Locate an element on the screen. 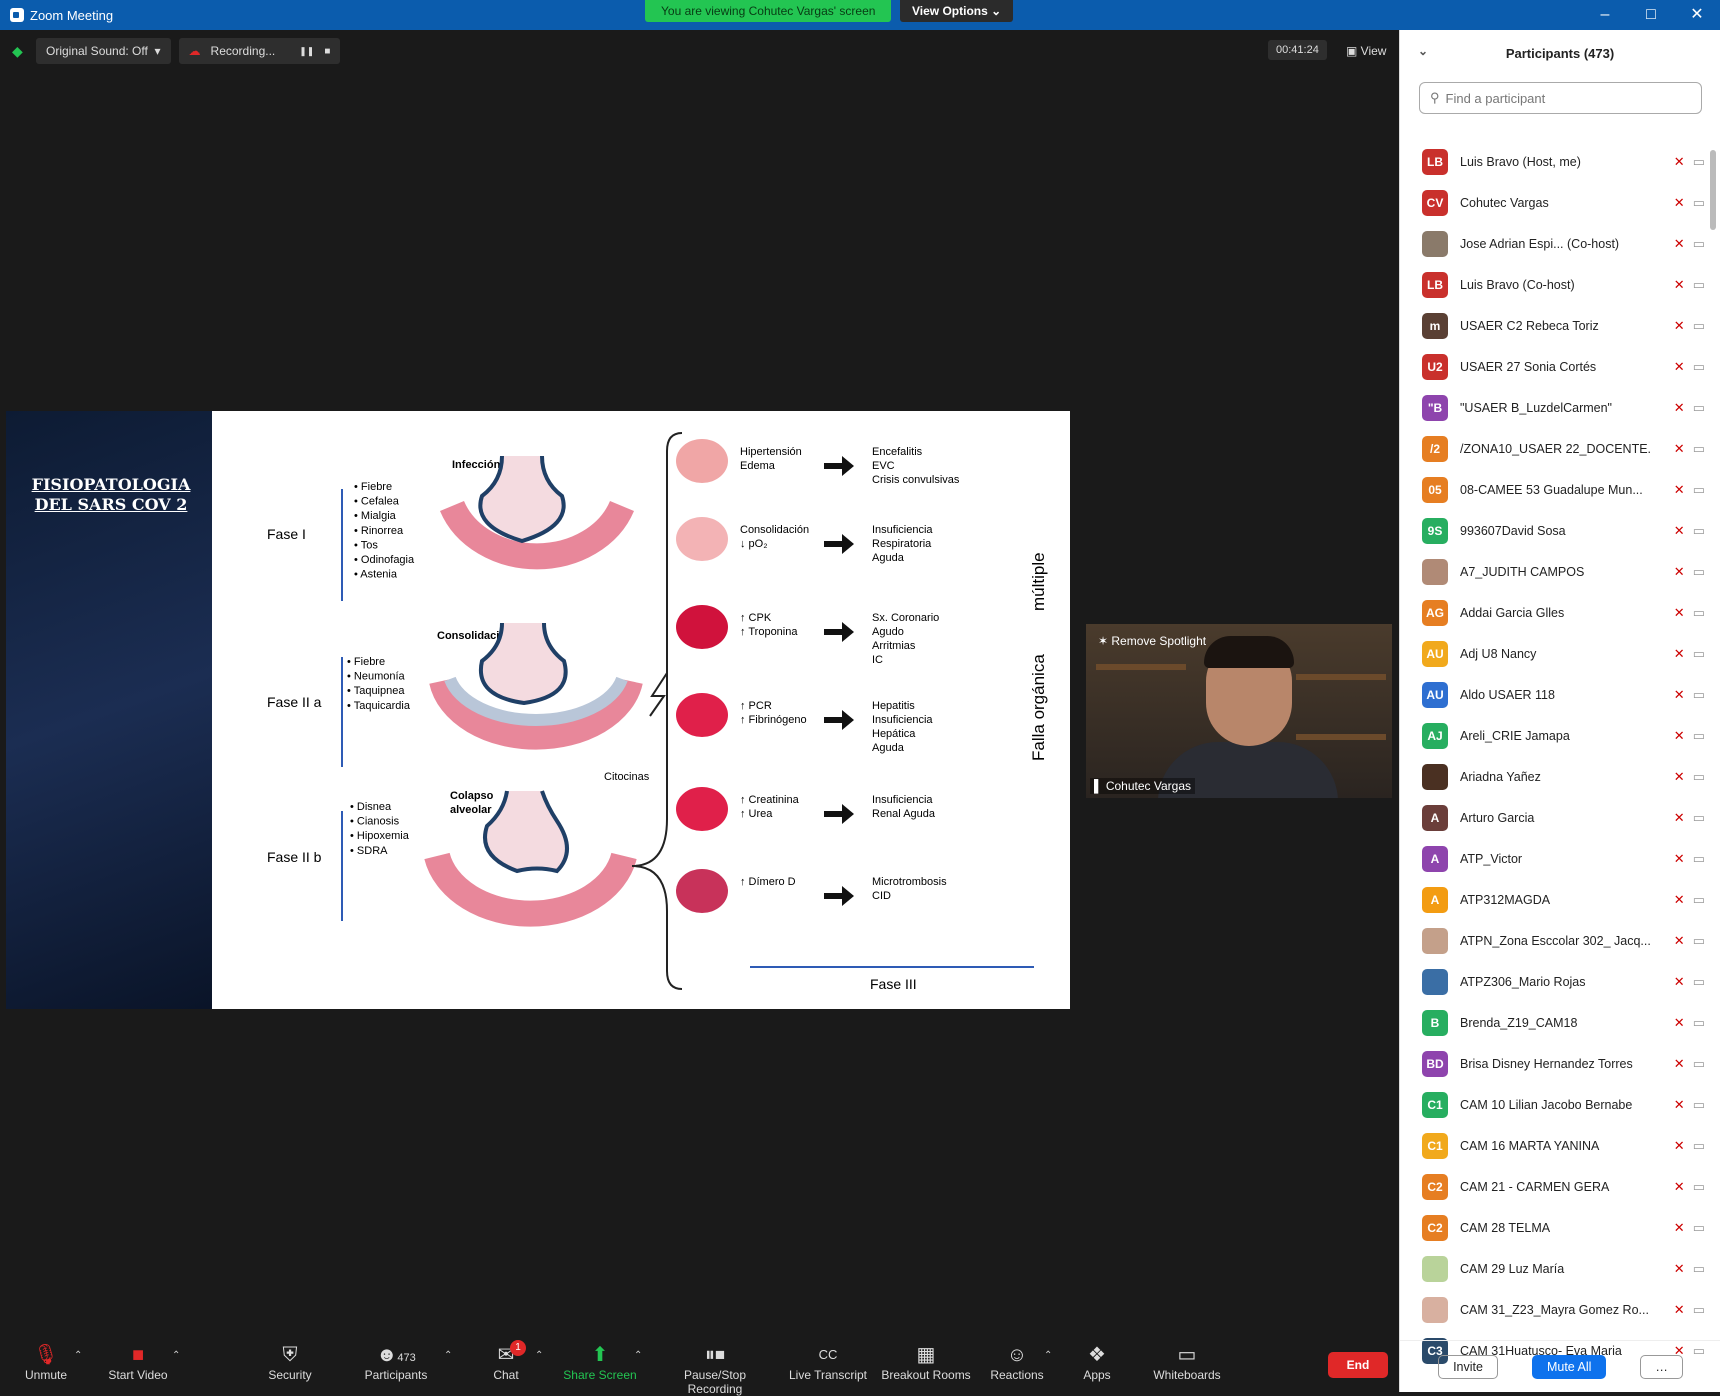  invite-button: Invite is located at coordinates (1468, 1366).